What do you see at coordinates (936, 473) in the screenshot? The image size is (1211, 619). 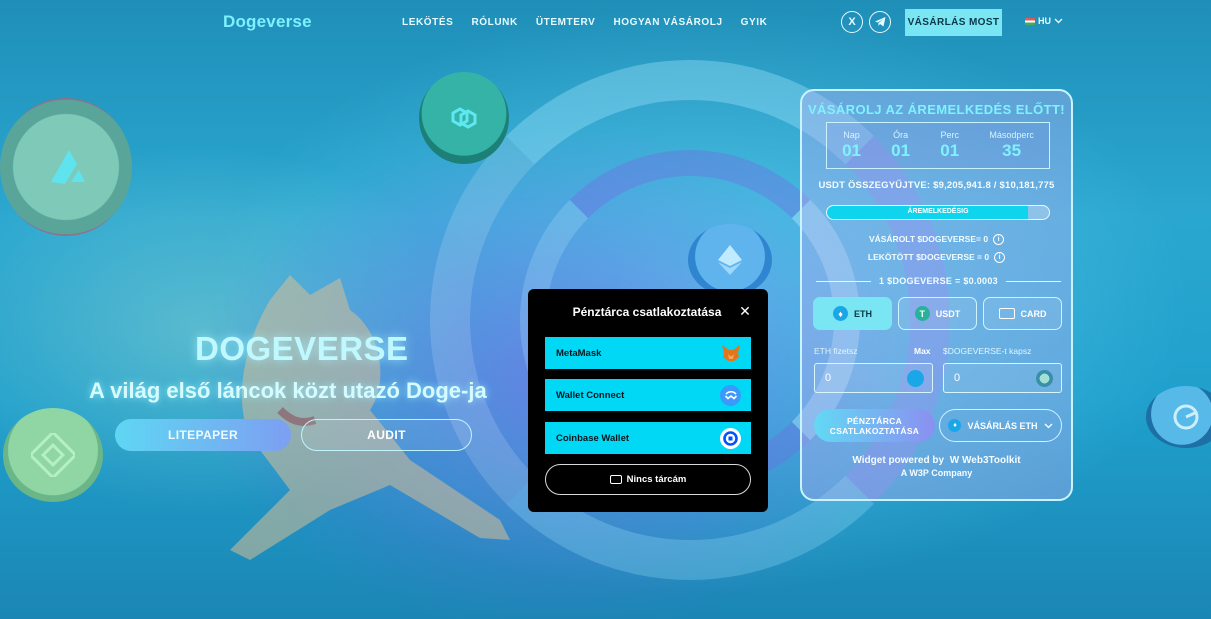 I see `company-label: A W3P Company` at bounding box center [936, 473].